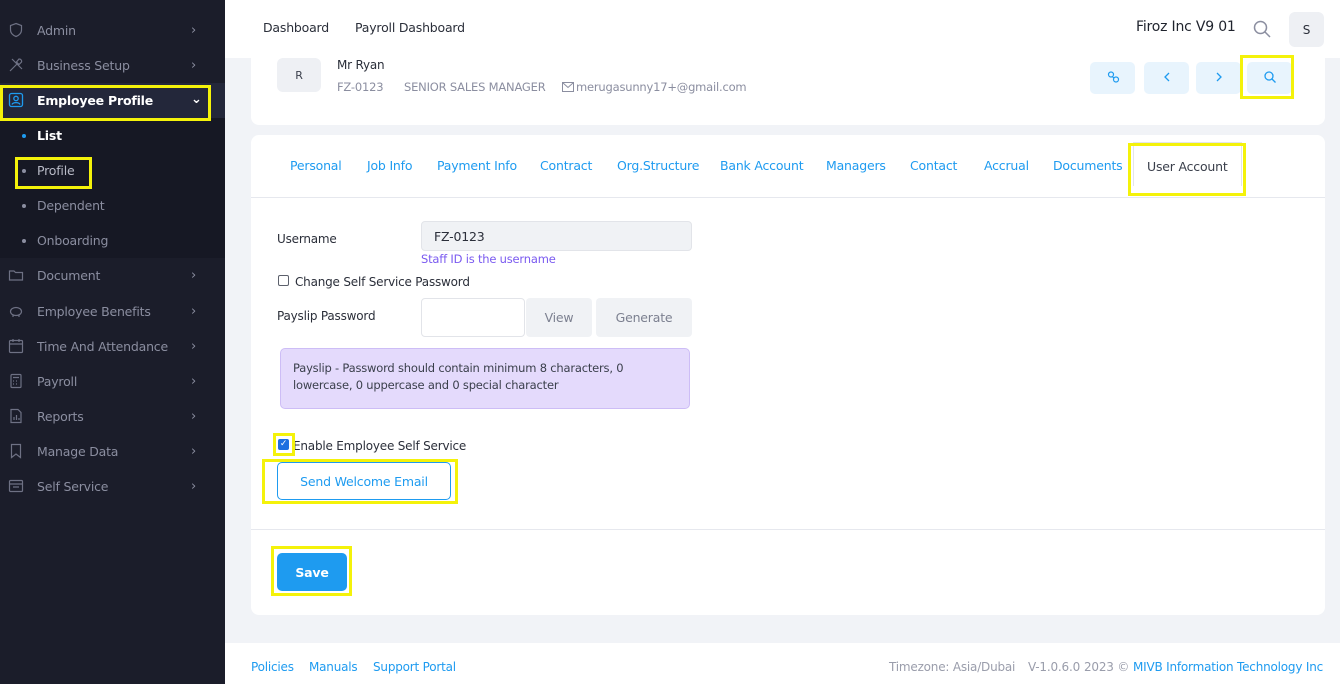 This screenshot has height=684, width=1340. I want to click on save-button: Save, so click(312, 572).